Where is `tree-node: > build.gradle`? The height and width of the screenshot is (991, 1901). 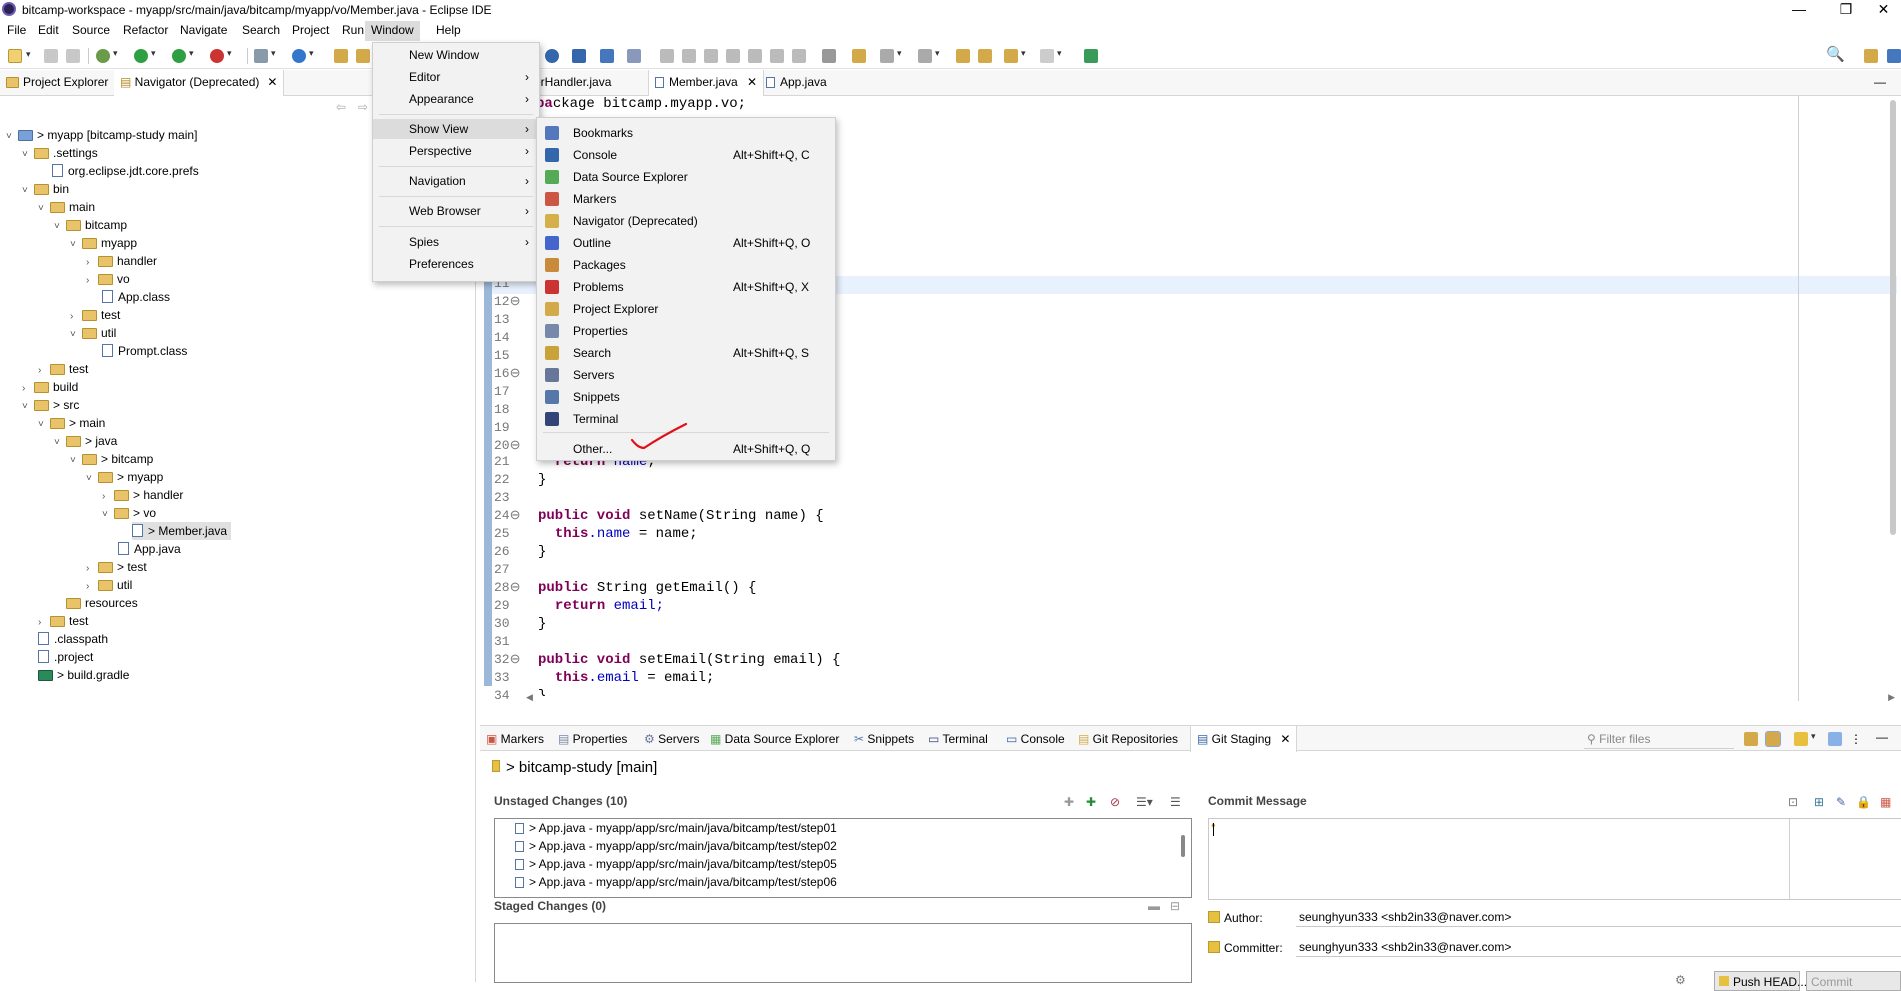 tree-node: > build.gradle is located at coordinates (83, 675).